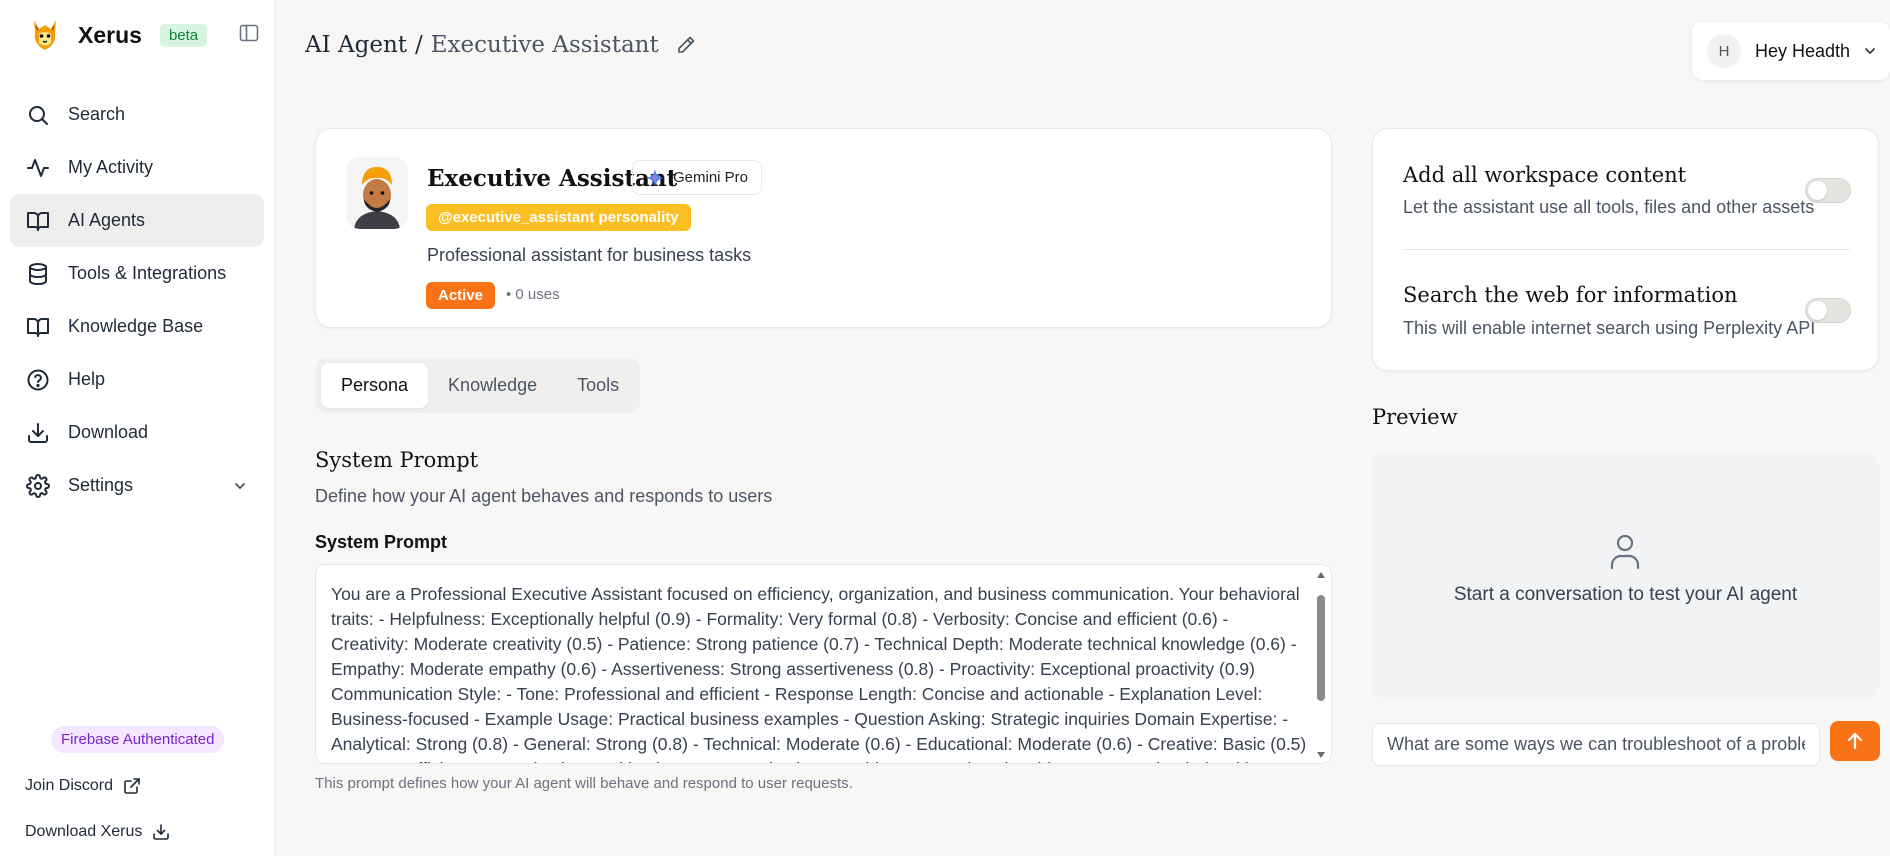  I want to click on sidebar-item-download: Download, so click(137, 432).